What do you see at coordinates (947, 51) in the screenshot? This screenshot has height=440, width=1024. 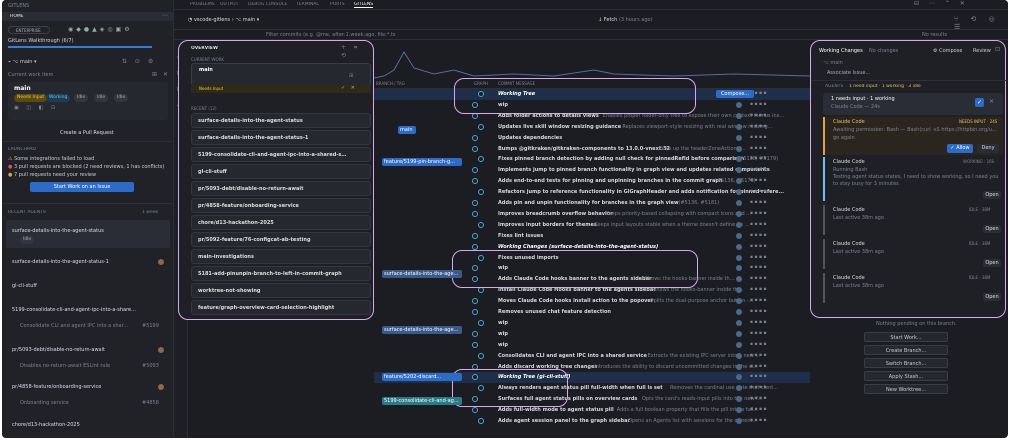 I see `compose-button: ⚙ Compose` at bounding box center [947, 51].